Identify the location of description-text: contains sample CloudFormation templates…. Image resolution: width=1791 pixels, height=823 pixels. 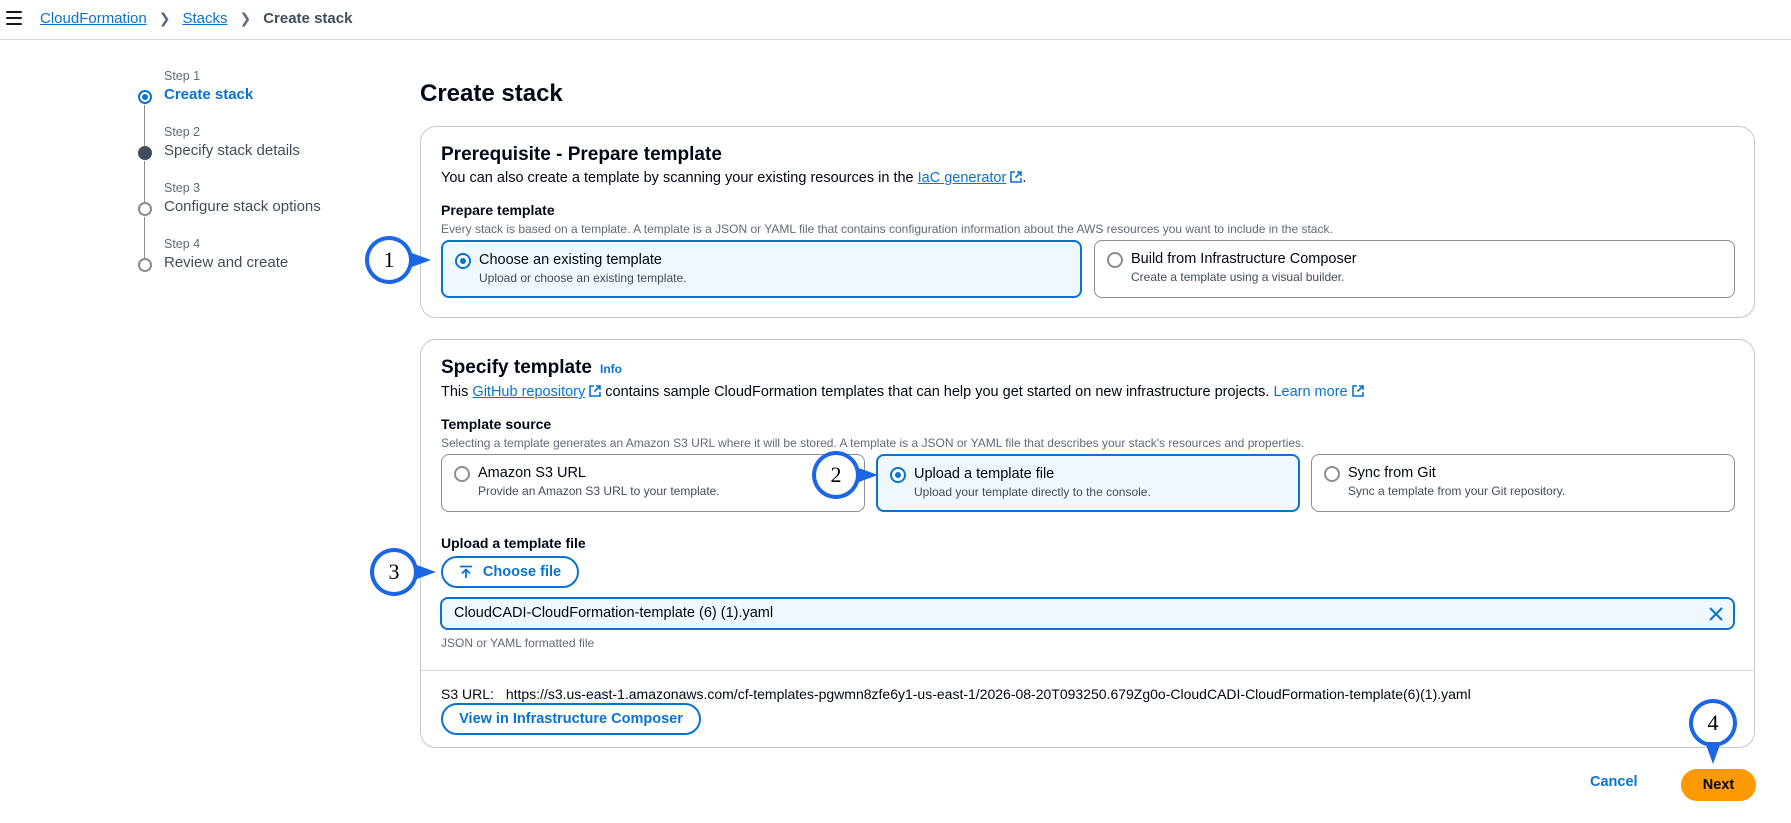
(937, 392).